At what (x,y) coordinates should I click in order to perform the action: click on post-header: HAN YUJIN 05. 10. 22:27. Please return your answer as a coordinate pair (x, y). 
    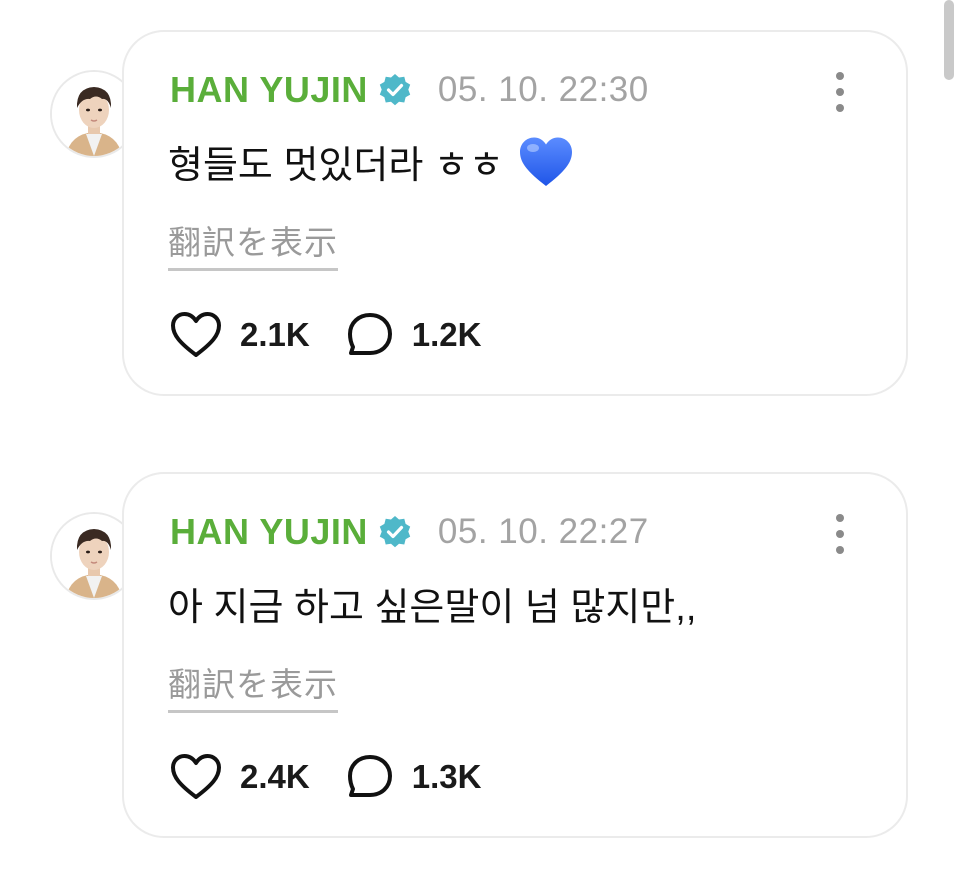
    Looking at the image, I should click on (409, 532).